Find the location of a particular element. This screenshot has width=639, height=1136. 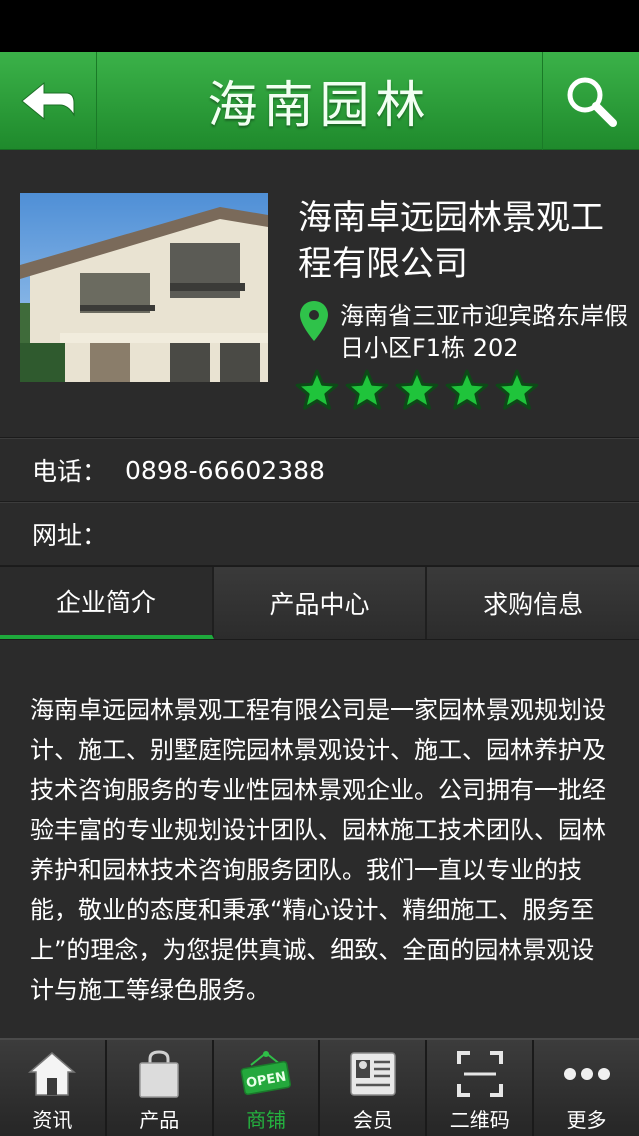

phone-value: 0898-66602388 is located at coordinates (225, 470).